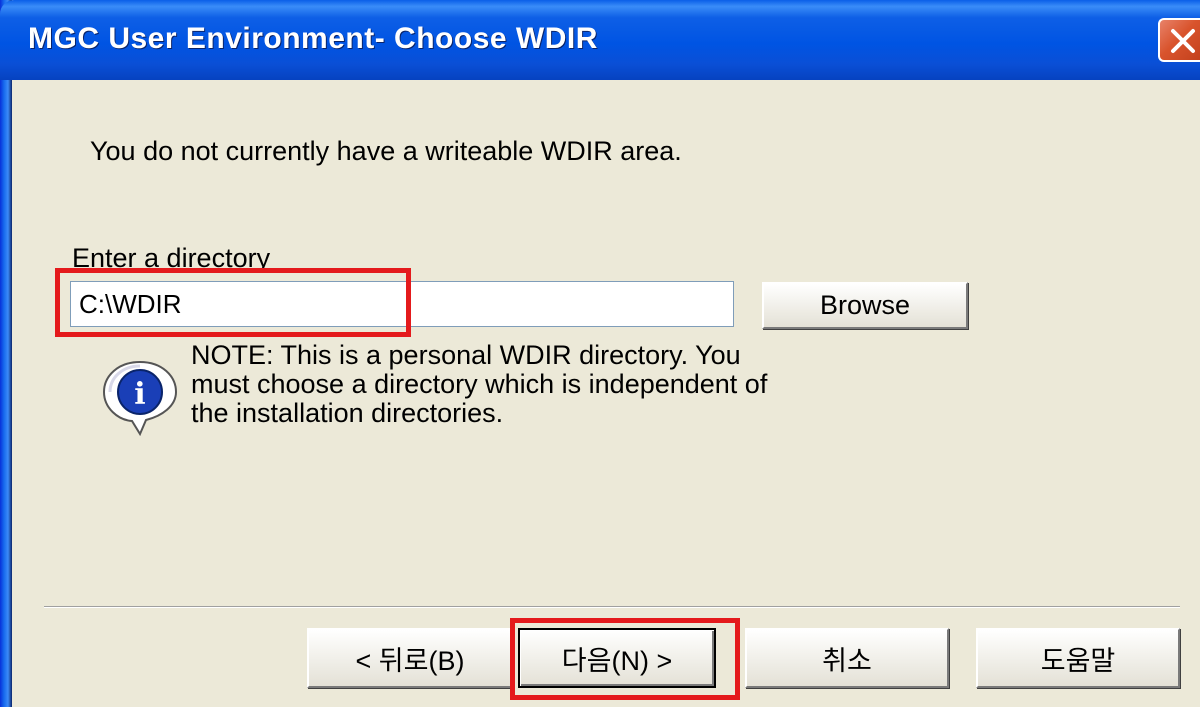  I want to click on info-icon: i, so click(140, 398).